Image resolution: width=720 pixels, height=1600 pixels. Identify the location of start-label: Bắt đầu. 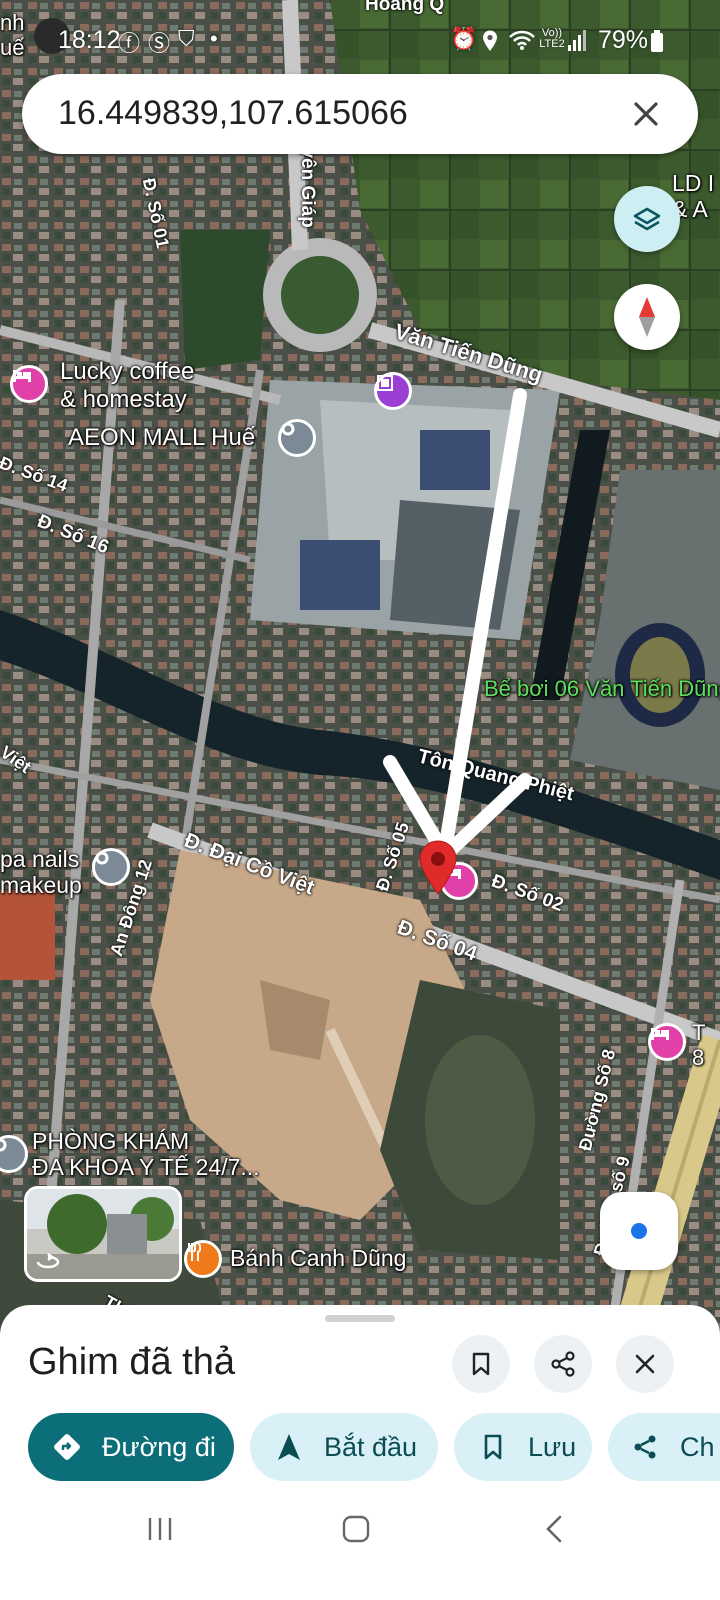
(371, 1446).